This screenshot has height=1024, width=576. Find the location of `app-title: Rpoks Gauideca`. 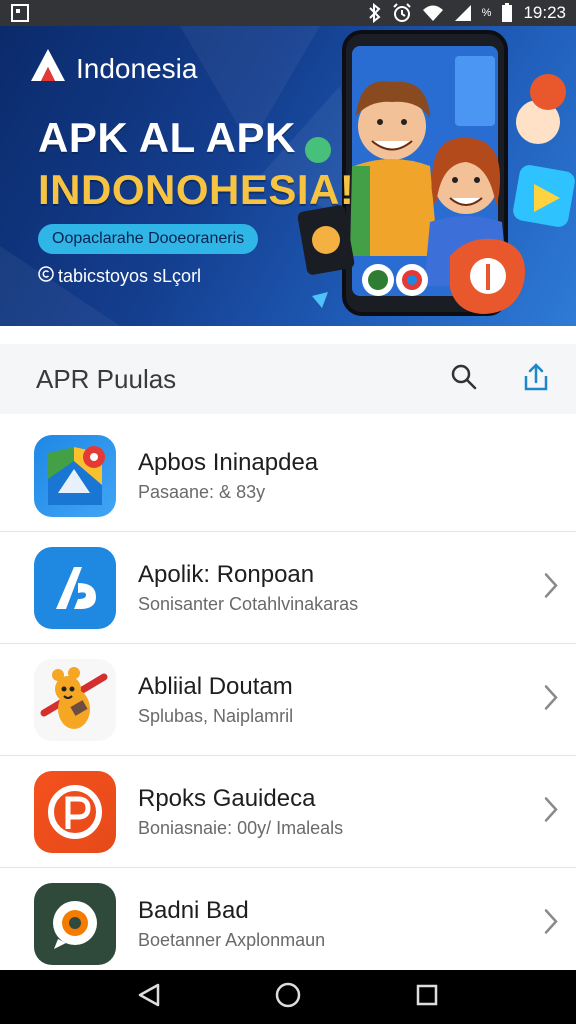

app-title: Rpoks Gauideca is located at coordinates (227, 798).